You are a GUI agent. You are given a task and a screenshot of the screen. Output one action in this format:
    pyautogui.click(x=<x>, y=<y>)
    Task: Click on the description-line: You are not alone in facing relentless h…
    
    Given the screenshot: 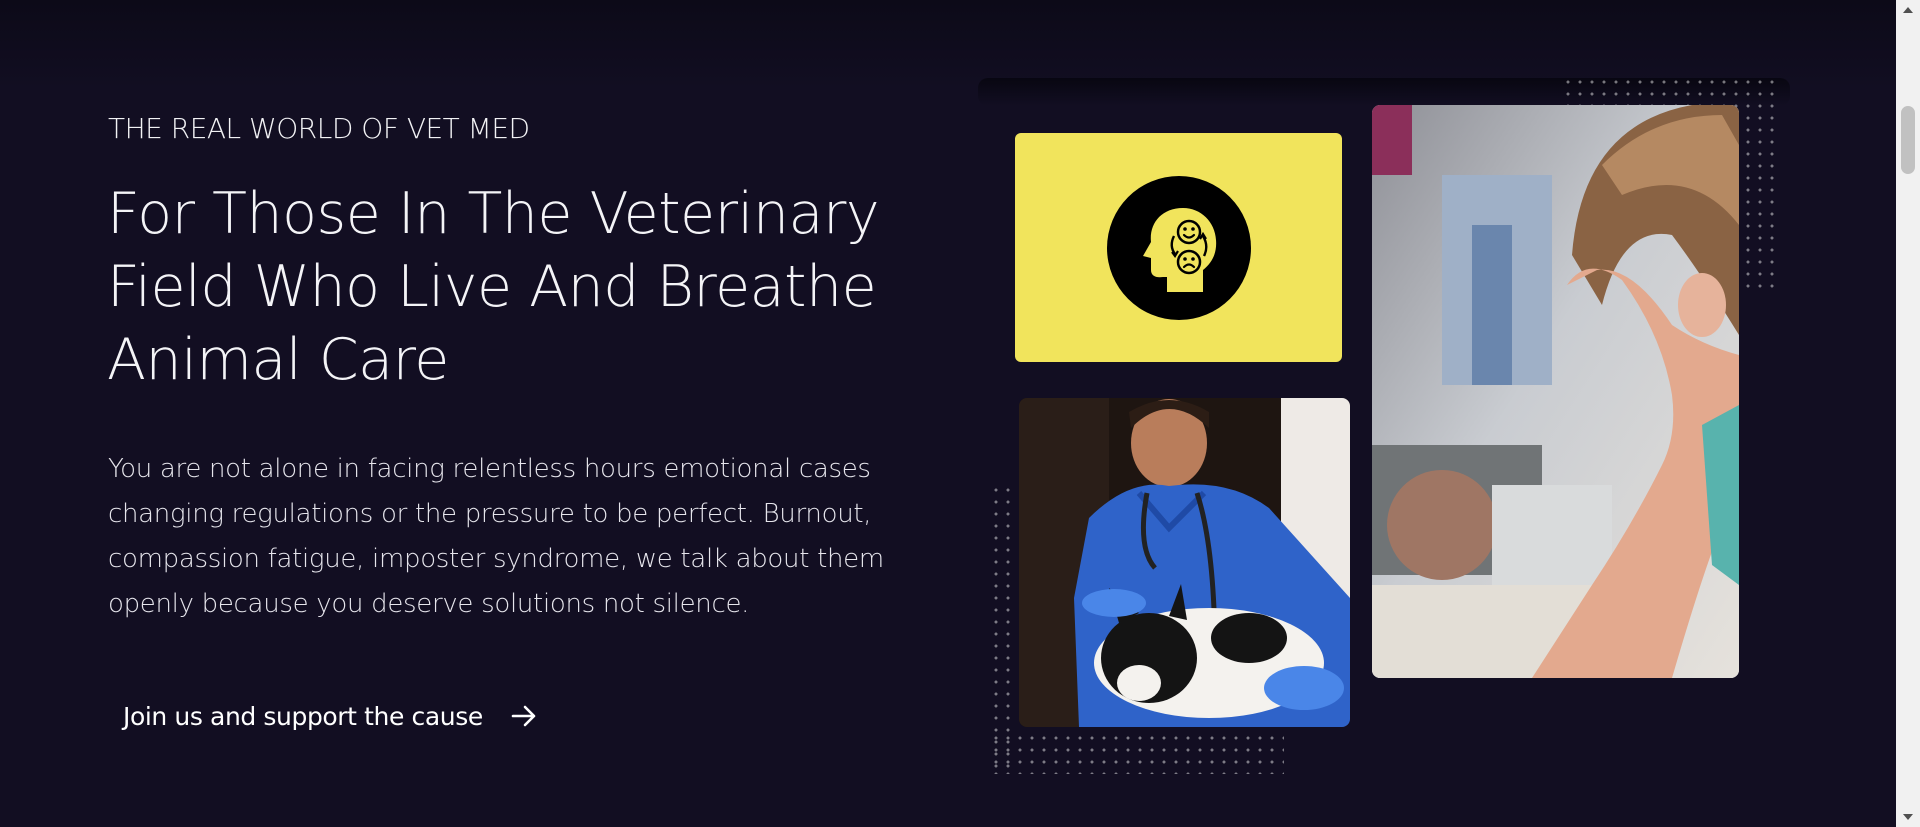 What is the action you would take?
    pyautogui.click(x=489, y=469)
    